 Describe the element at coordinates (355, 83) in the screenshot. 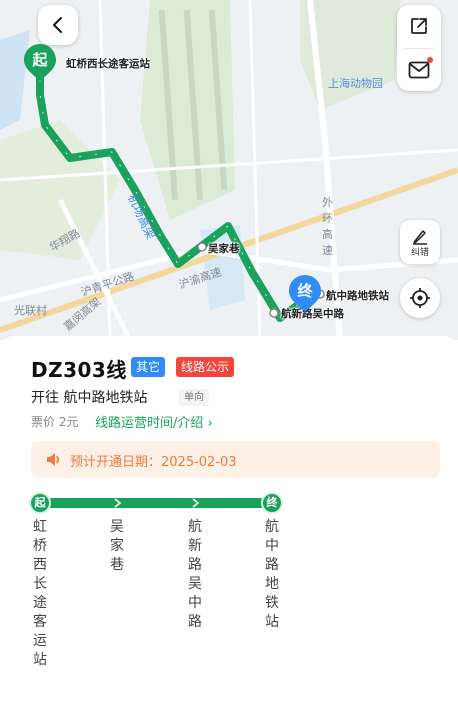

I see `map-label-zoo: 上海动物园` at that location.